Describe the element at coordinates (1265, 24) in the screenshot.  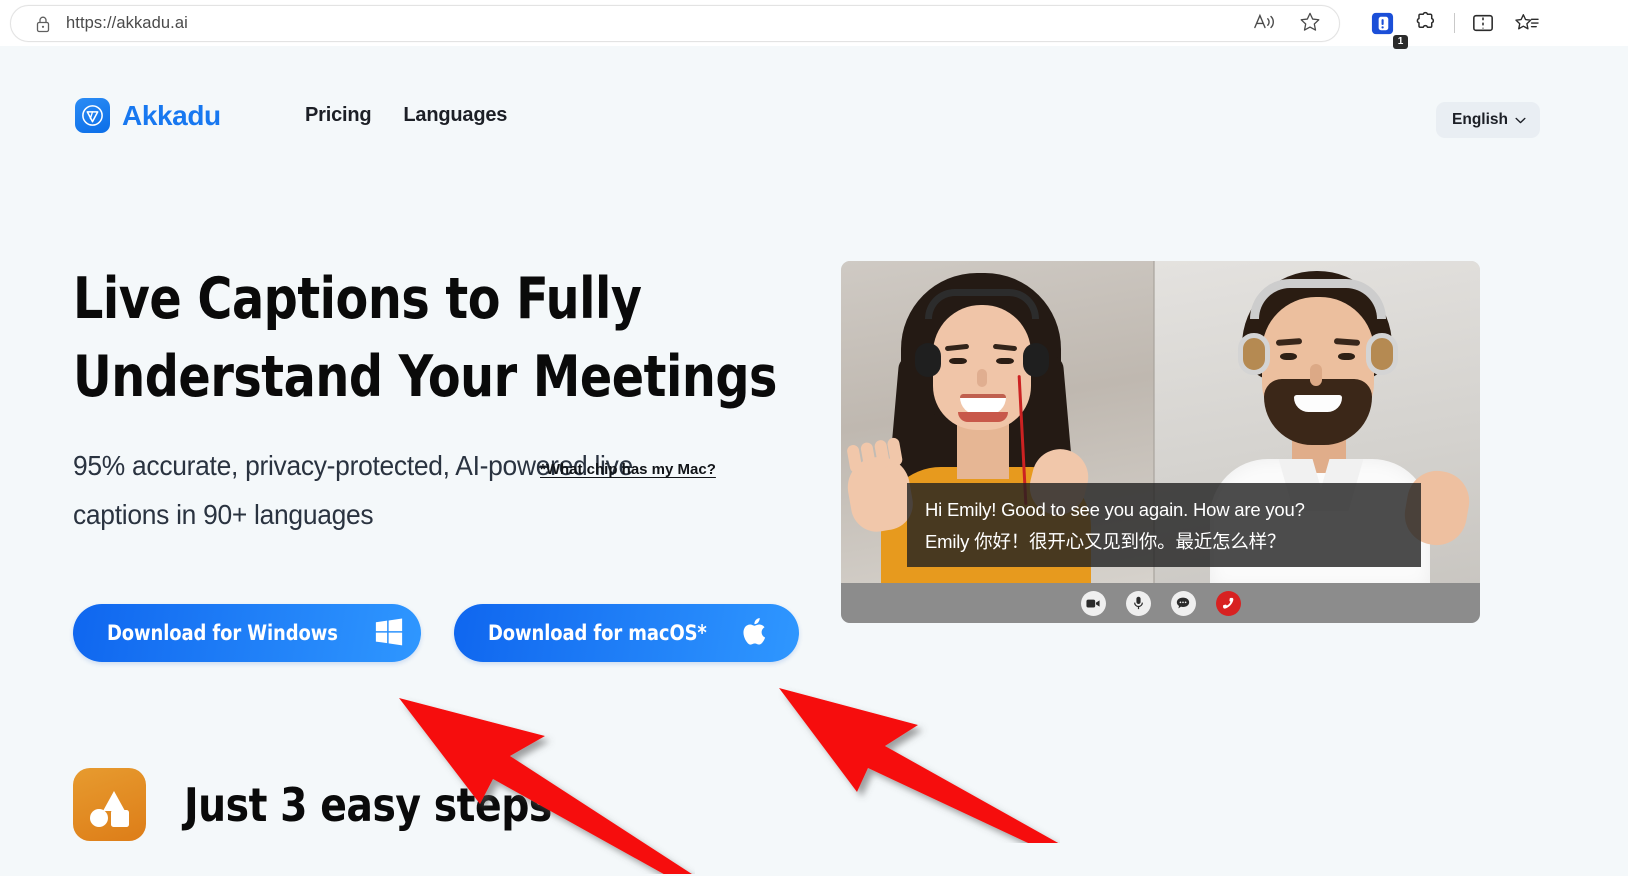
I see `read-aloud-icon` at that location.